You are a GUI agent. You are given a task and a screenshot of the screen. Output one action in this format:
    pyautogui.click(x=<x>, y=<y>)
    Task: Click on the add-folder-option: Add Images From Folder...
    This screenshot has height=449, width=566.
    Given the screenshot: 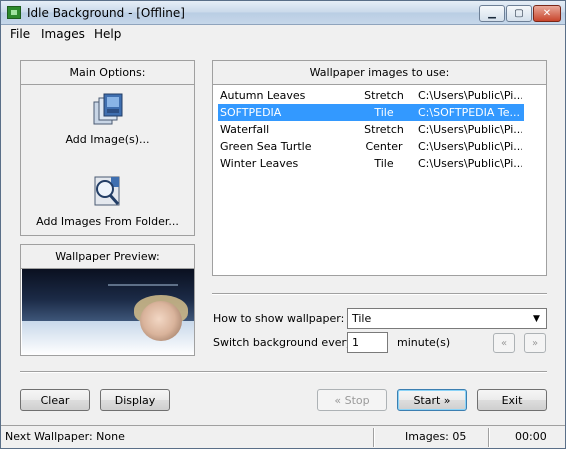 What is the action you would take?
    pyautogui.click(x=107, y=201)
    